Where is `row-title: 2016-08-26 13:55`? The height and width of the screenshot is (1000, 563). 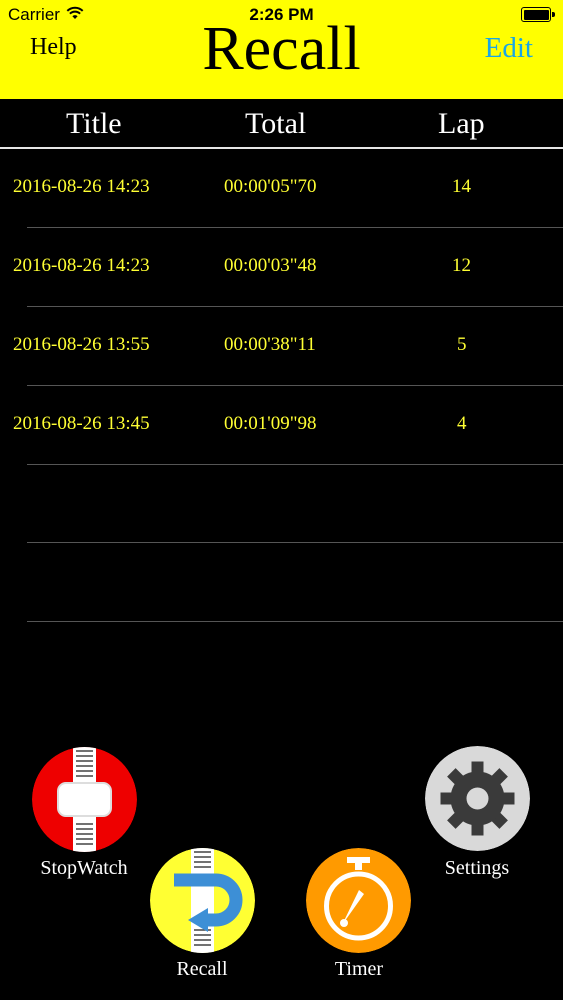 row-title: 2016-08-26 13:55 is located at coordinates (81, 344).